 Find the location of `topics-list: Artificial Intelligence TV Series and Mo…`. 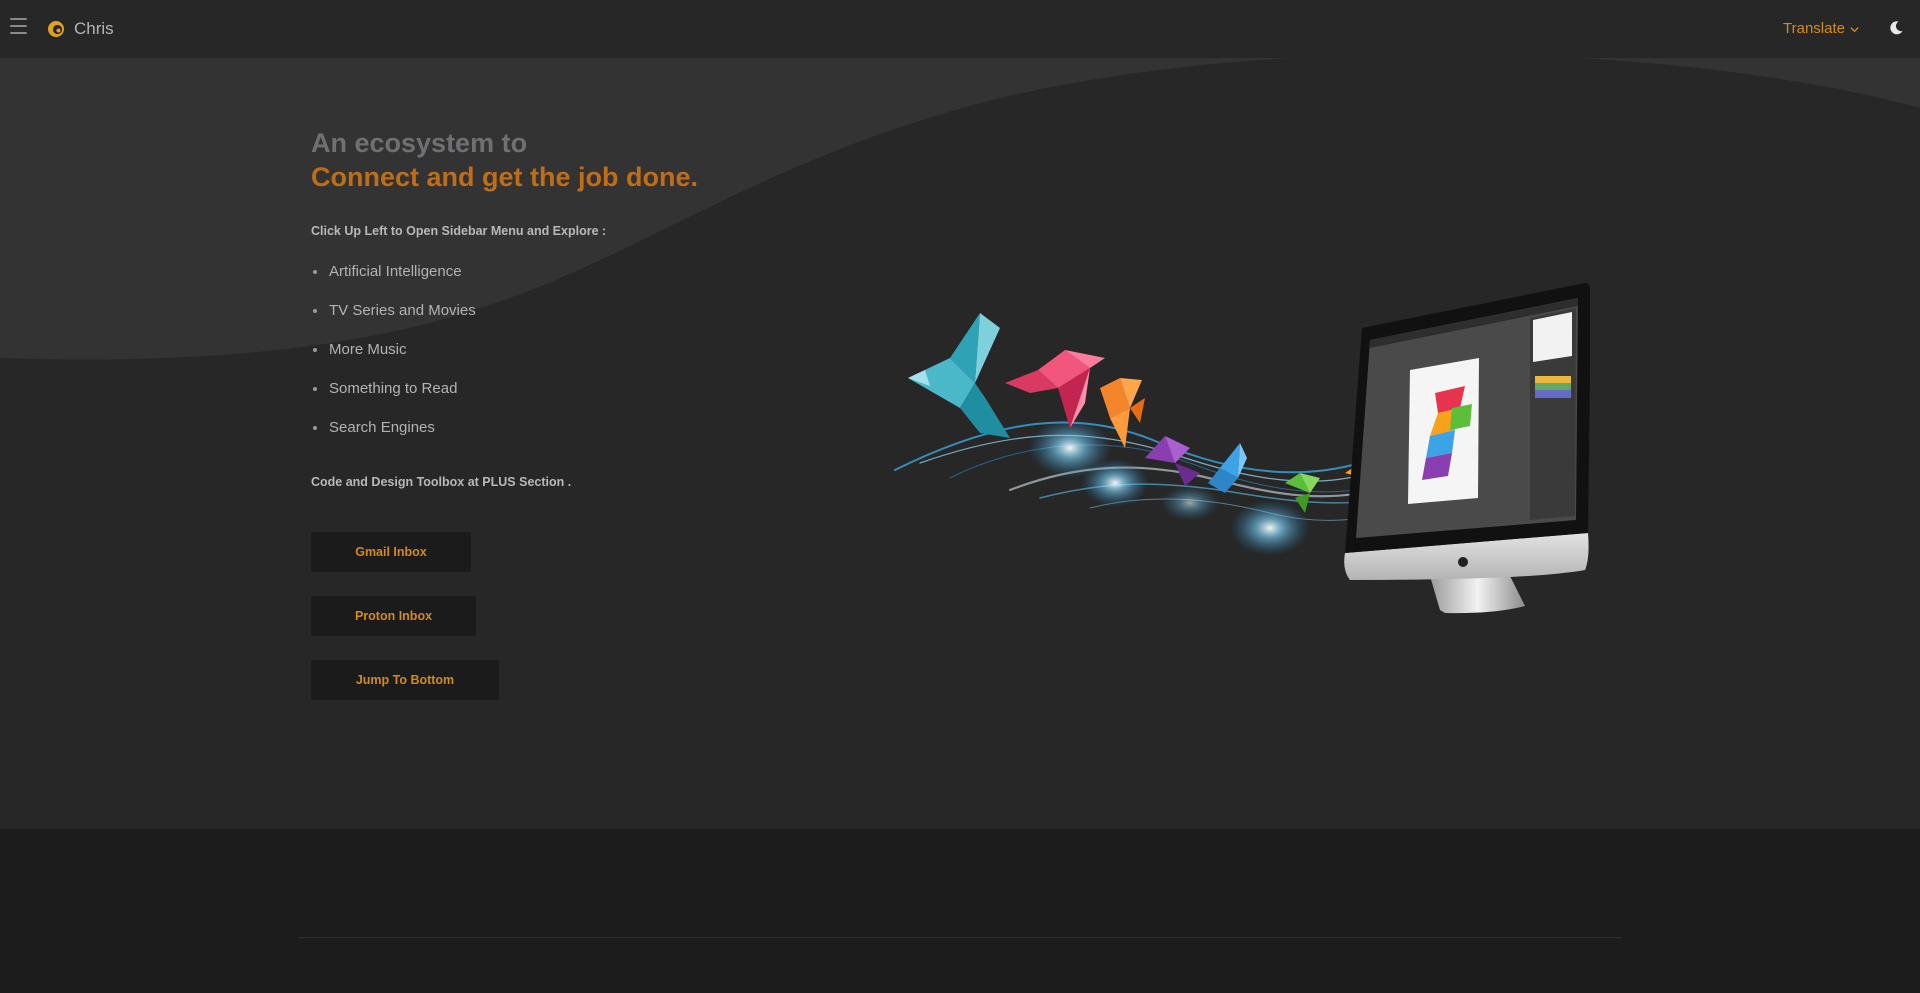

topics-list: Artificial Intelligence TV Series and Mo… is located at coordinates (393, 349).